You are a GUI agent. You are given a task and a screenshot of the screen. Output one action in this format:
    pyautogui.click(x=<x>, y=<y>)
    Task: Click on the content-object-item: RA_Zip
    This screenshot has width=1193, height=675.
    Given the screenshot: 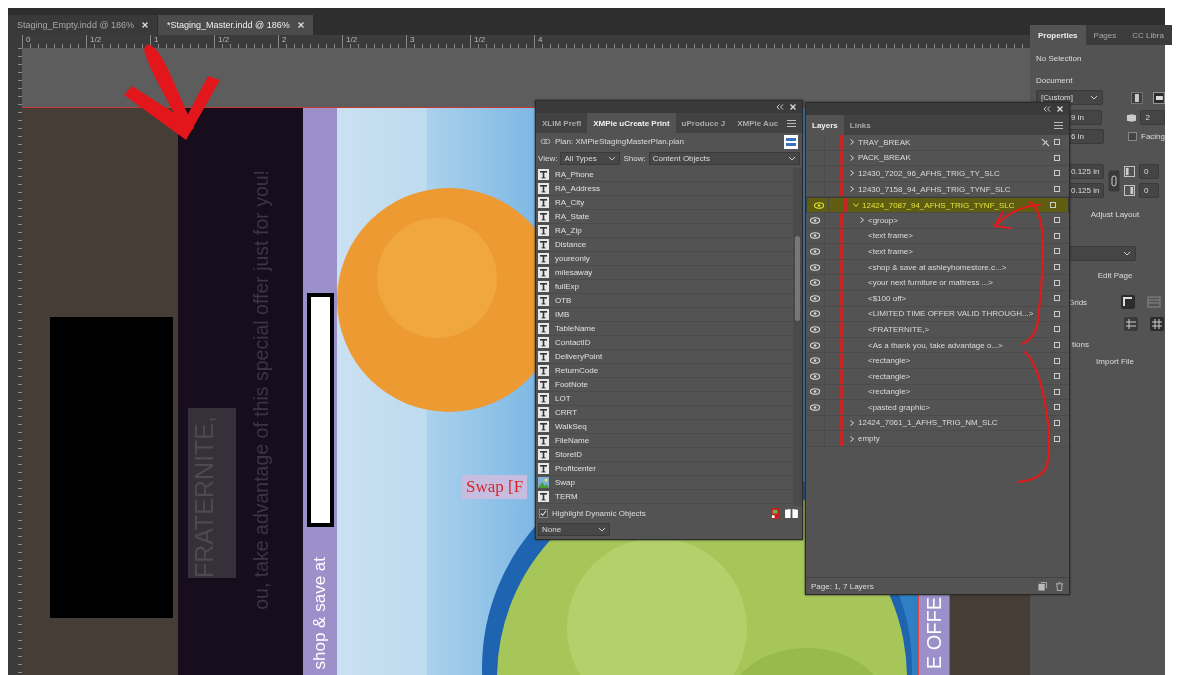 What is the action you would take?
    pyautogui.click(x=664, y=231)
    